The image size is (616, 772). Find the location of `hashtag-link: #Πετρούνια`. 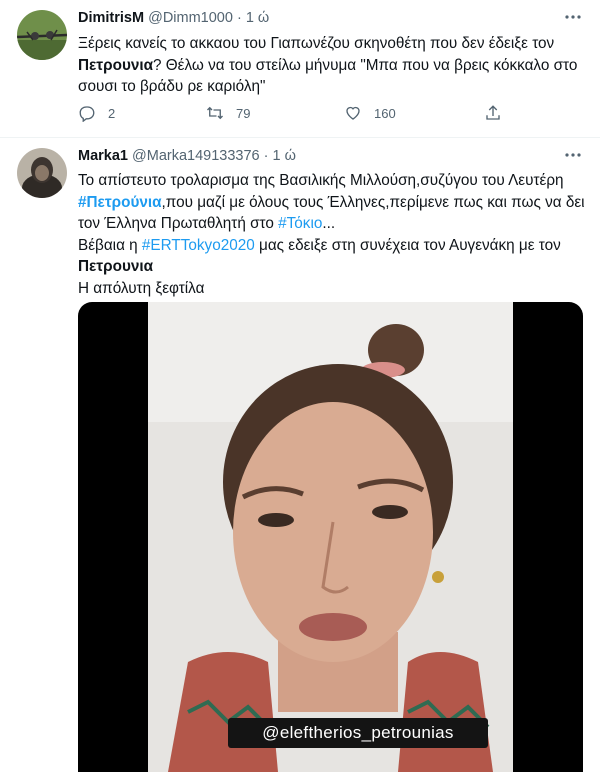

hashtag-link: #Πετρούνια is located at coordinates (120, 202).